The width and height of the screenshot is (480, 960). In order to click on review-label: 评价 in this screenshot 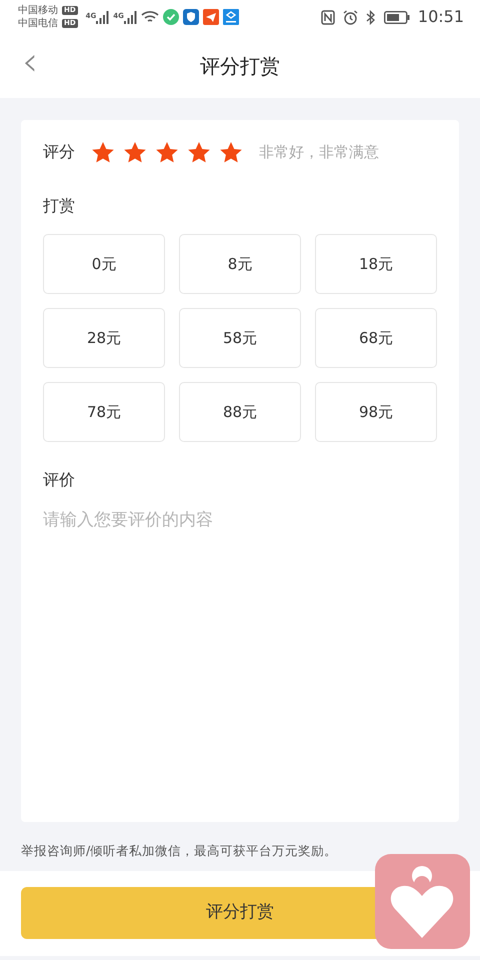, I will do `click(59, 480)`.